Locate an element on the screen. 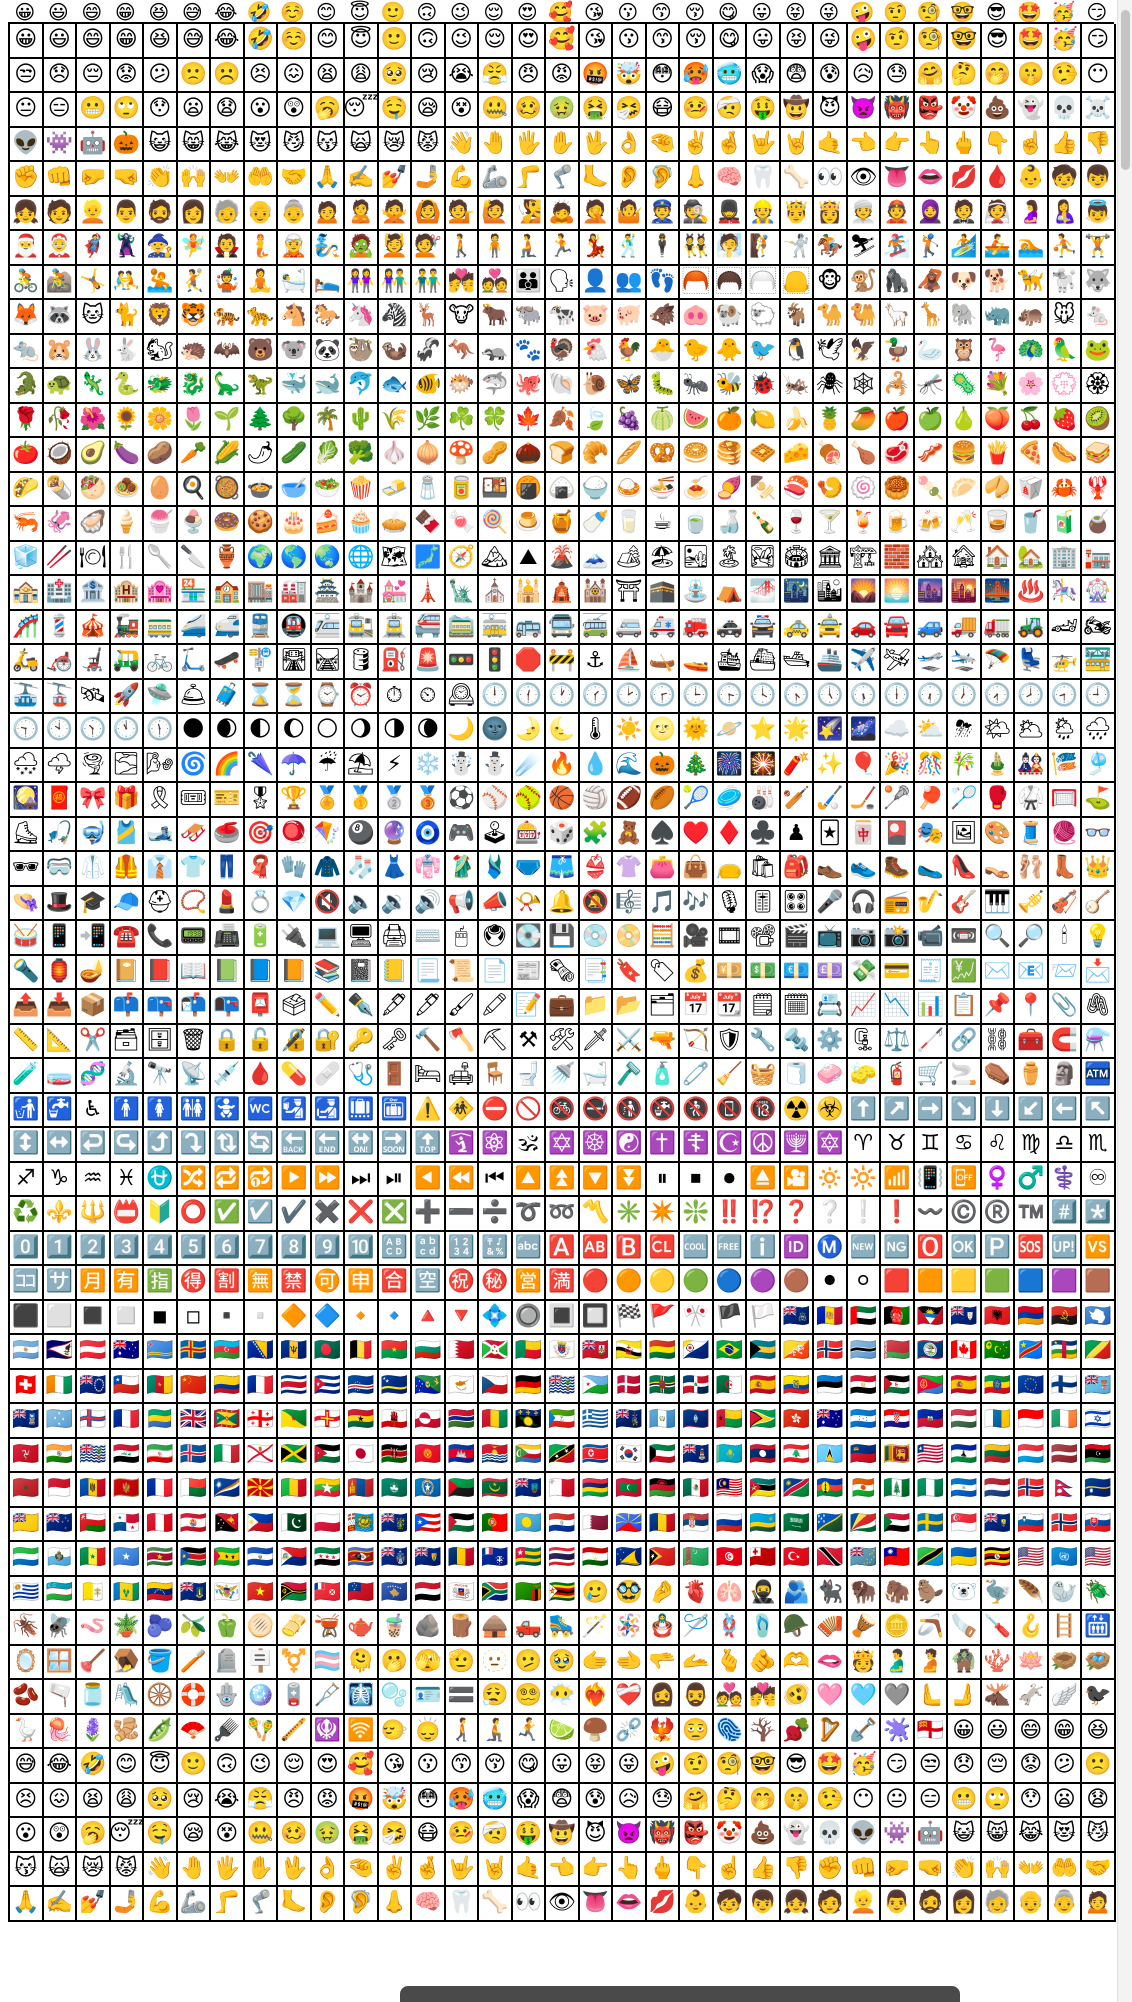  emoji-cell: 🦵 is located at coordinates (529, 179).